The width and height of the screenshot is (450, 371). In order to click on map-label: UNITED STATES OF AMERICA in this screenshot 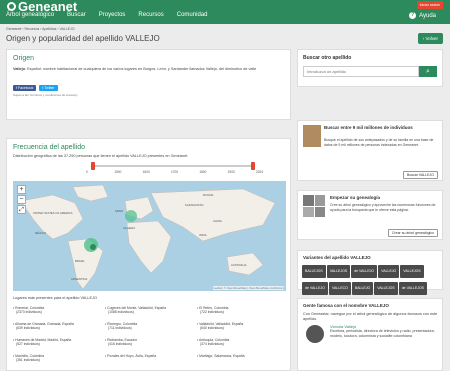, I will do `click(53, 213)`.